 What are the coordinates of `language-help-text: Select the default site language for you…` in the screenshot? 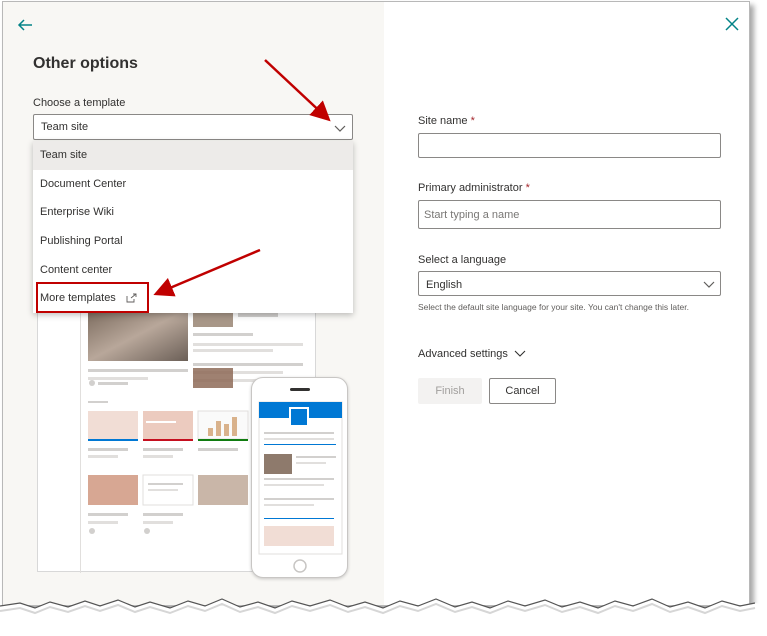 It's located at (553, 307).